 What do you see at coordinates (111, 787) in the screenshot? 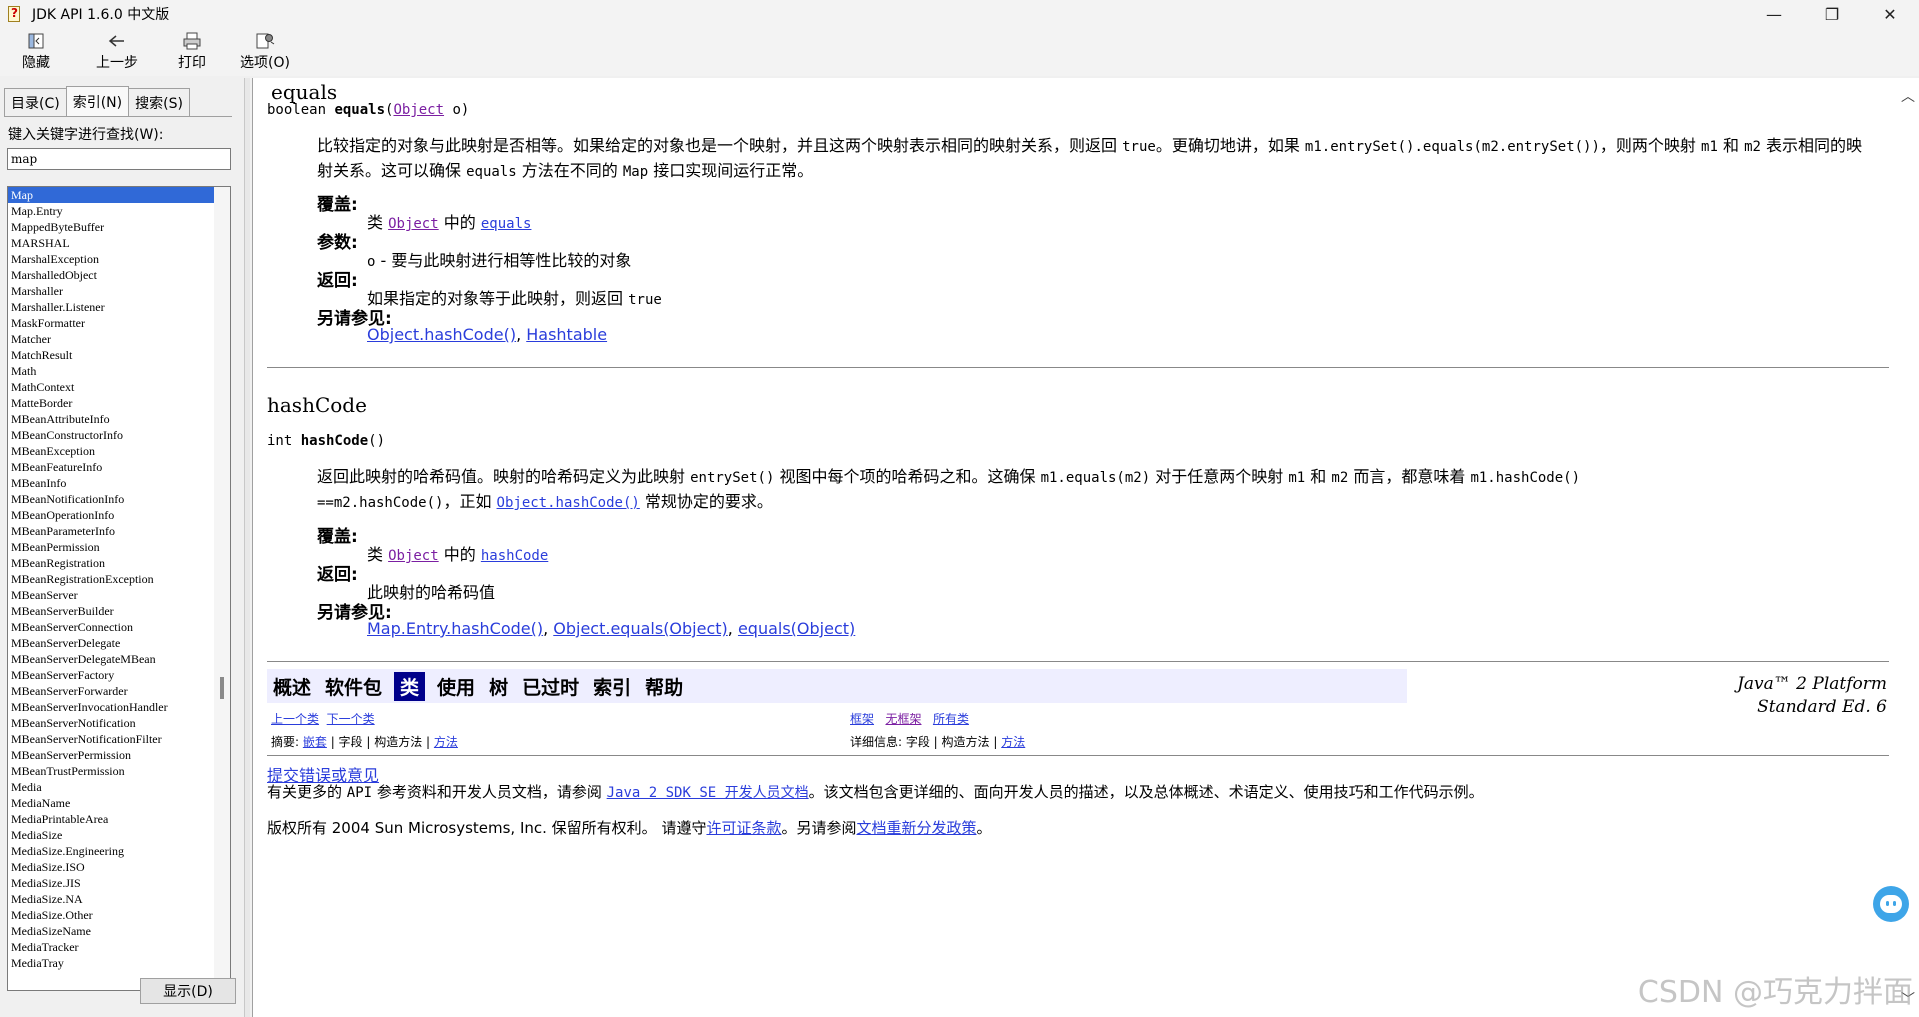
I see `list-item: Media` at bounding box center [111, 787].